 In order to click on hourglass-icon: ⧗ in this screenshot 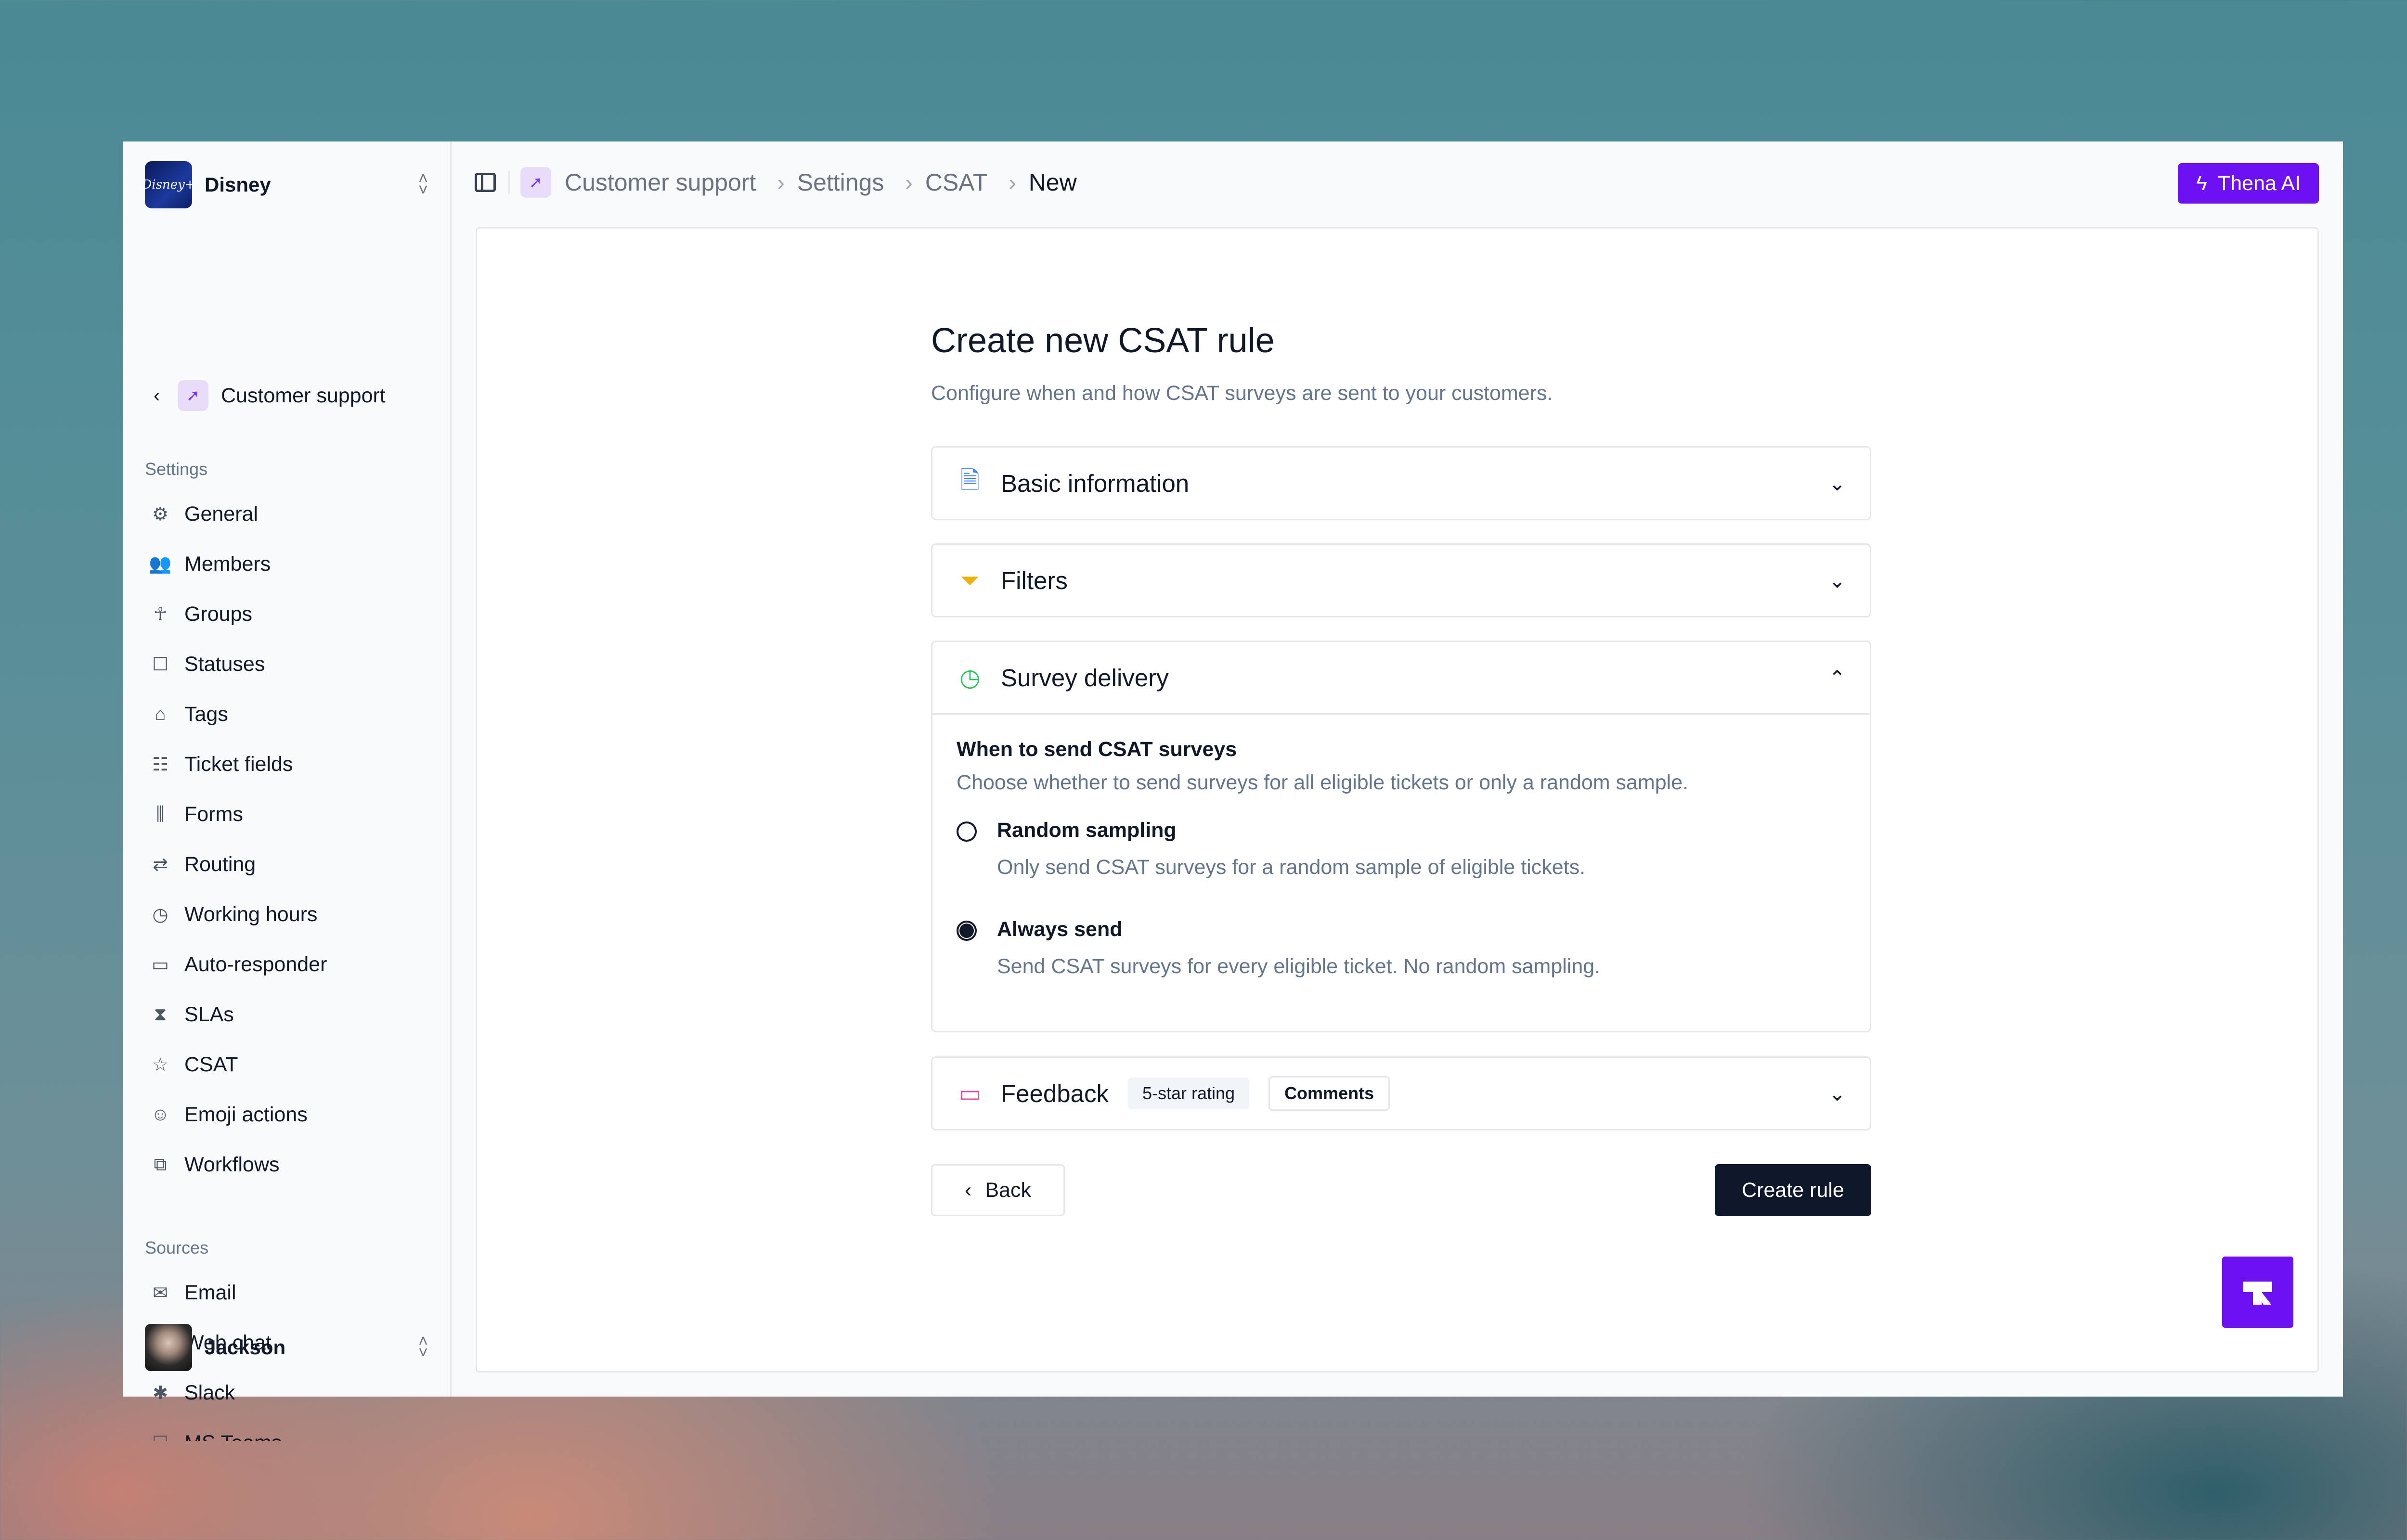, I will do `click(160, 1014)`.